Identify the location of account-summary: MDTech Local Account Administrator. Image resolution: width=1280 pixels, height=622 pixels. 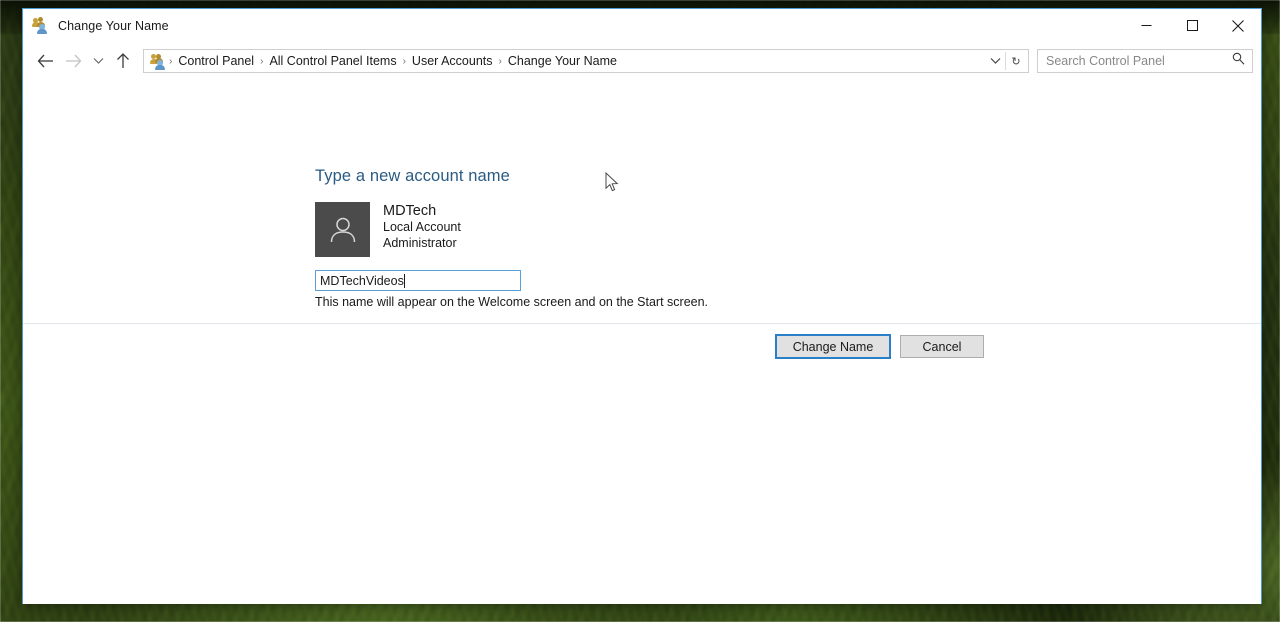
(388, 229).